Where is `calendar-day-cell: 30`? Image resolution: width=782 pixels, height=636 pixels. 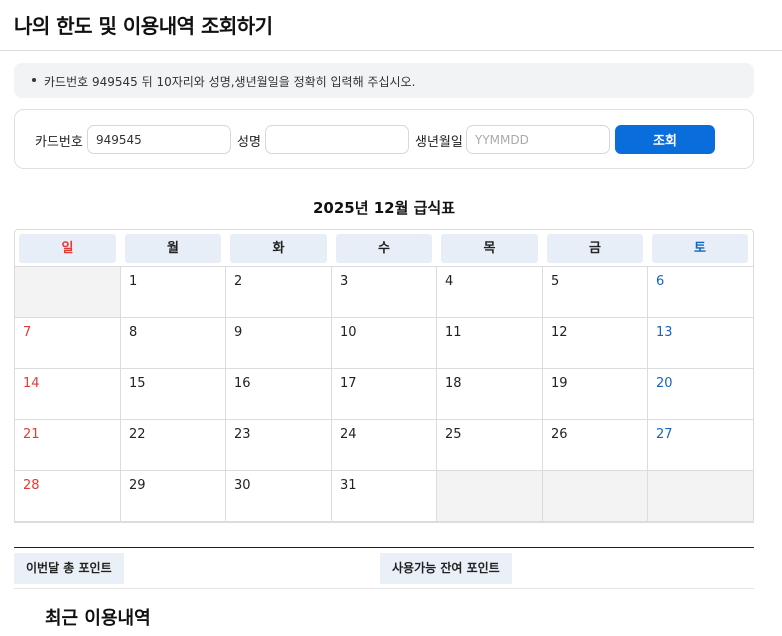 calendar-day-cell: 30 is located at coordinates (279, 496).